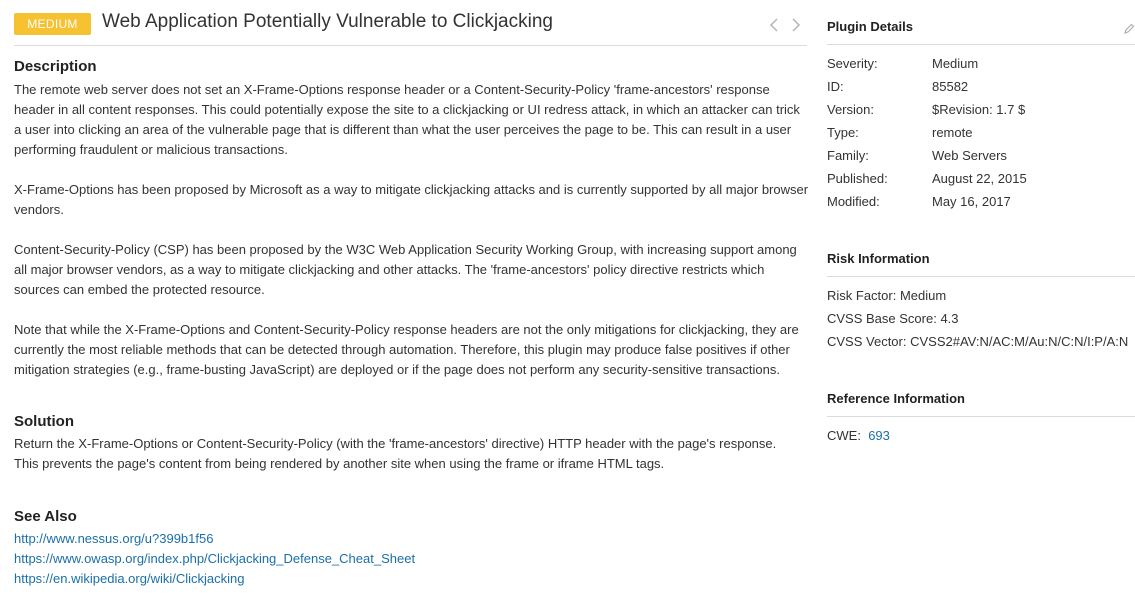  Describe the element at coordinates (981, 22) in the screenshot. I see `plugin-details-header: Plugin Details` at that location.